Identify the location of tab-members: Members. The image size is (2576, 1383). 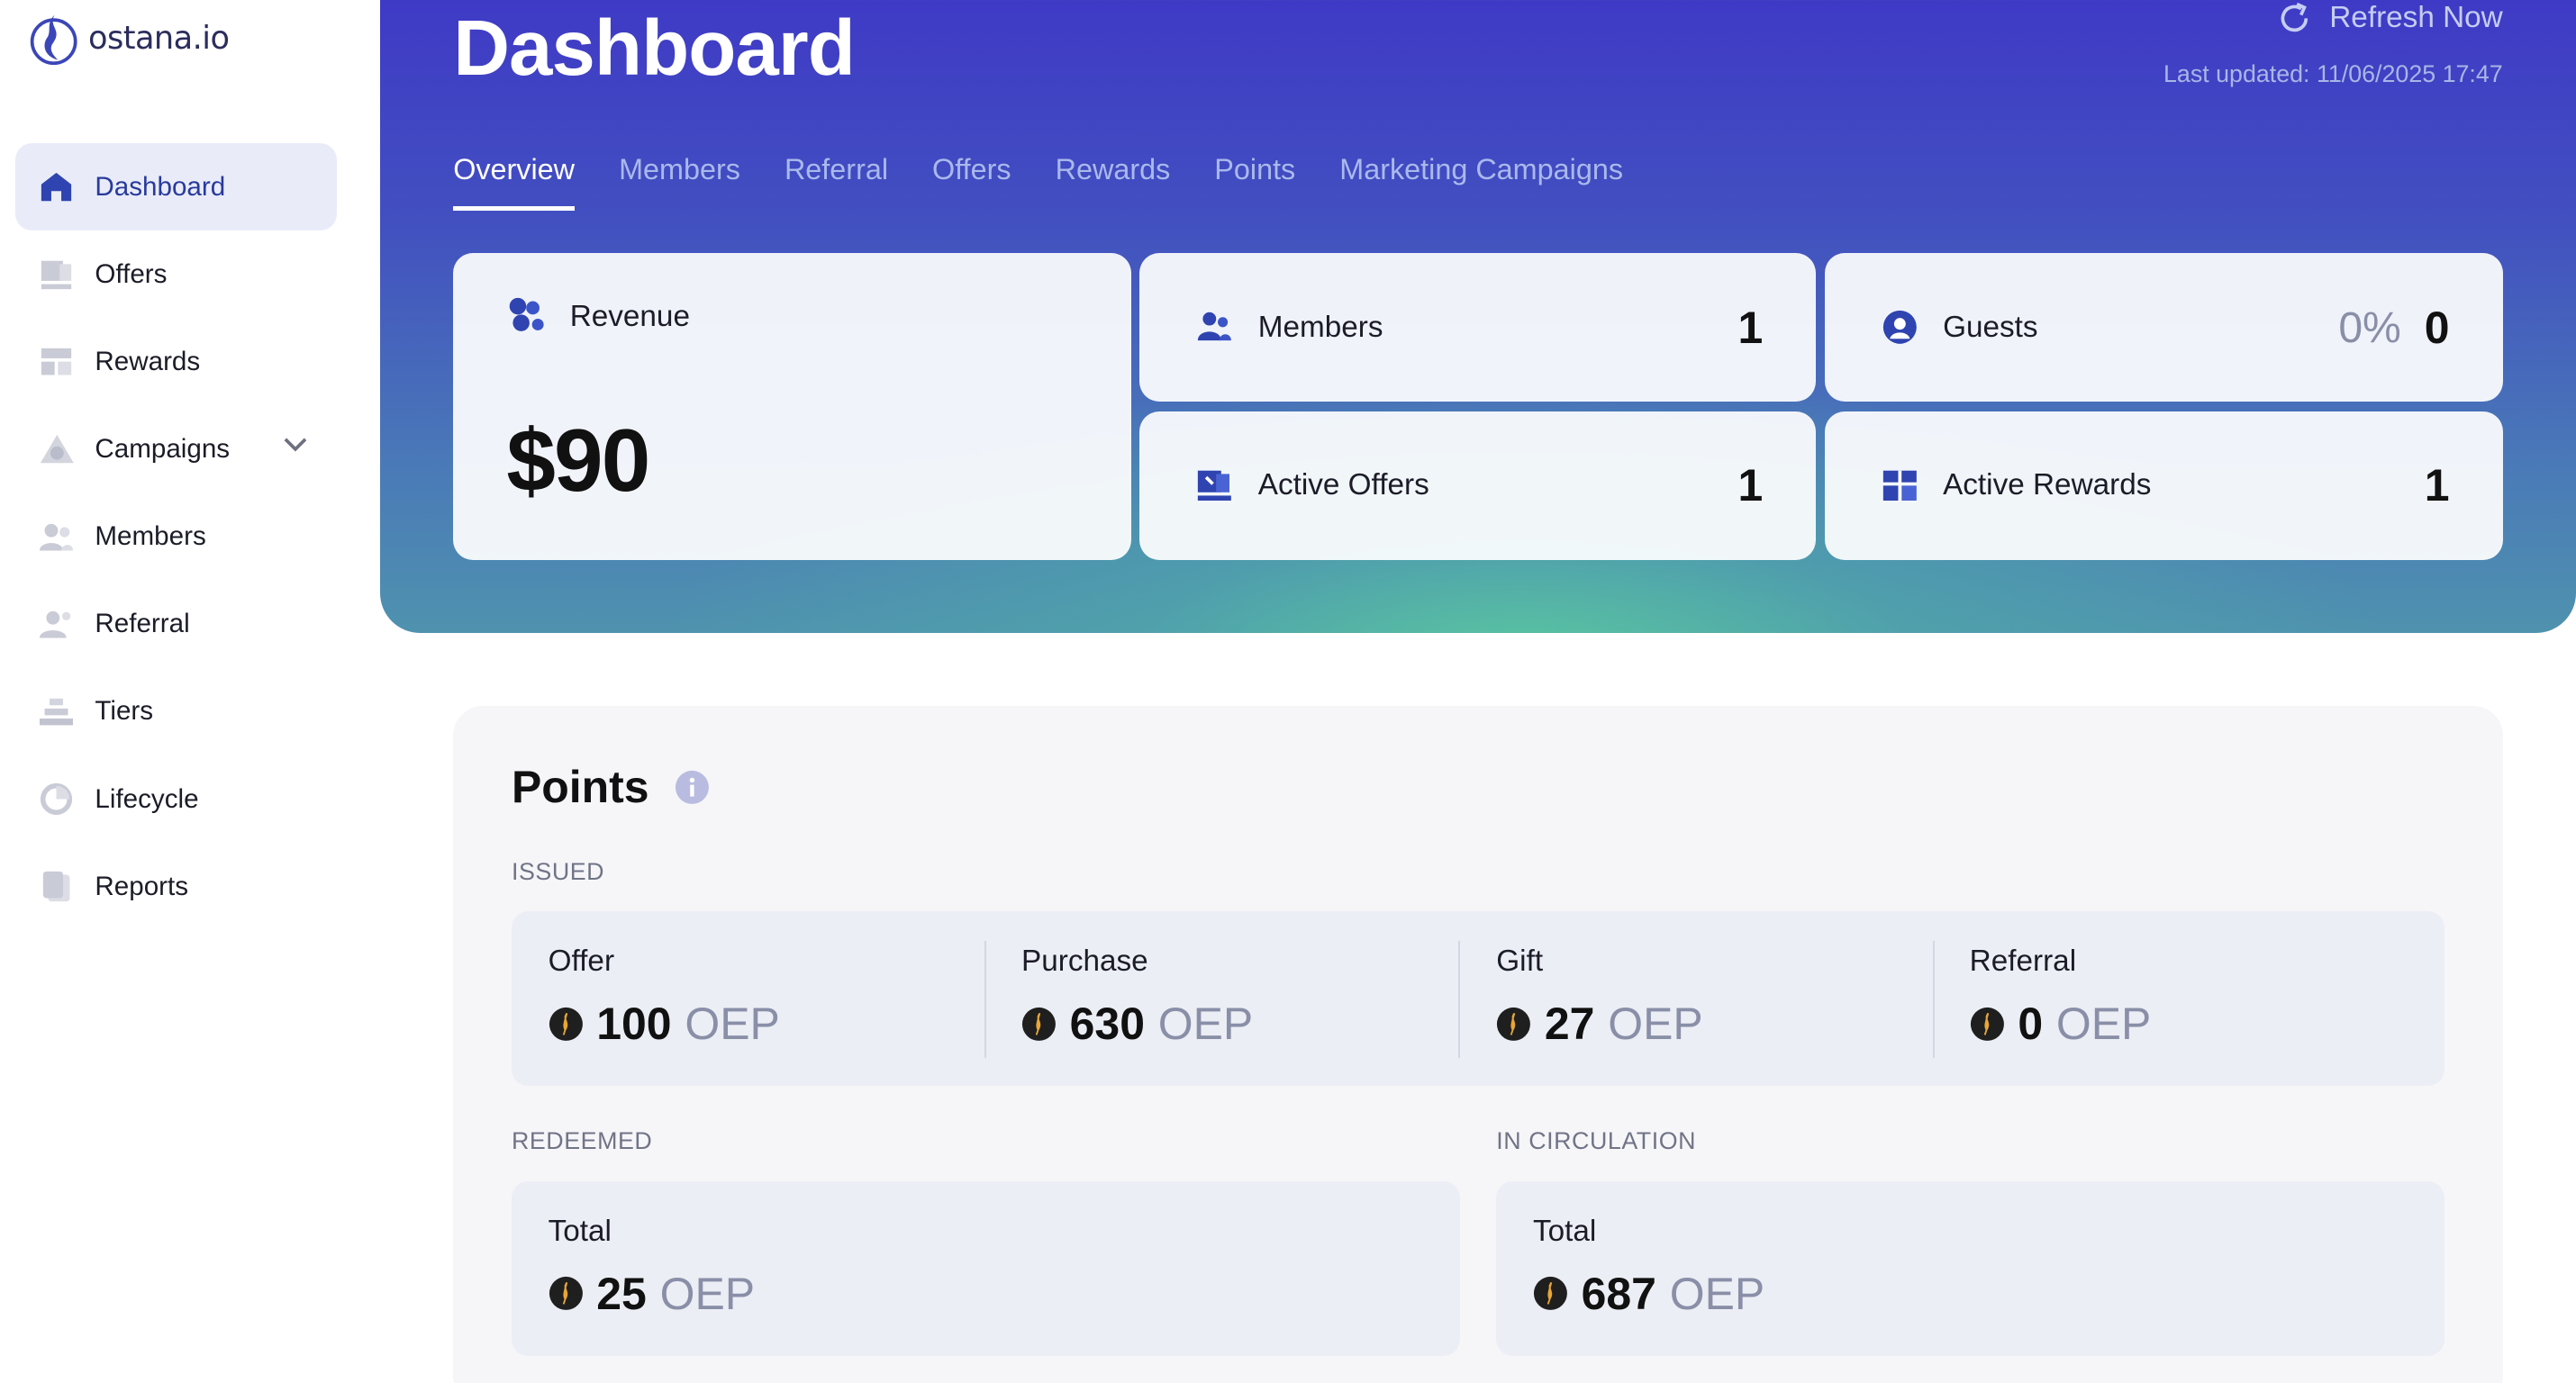
(679, 182).